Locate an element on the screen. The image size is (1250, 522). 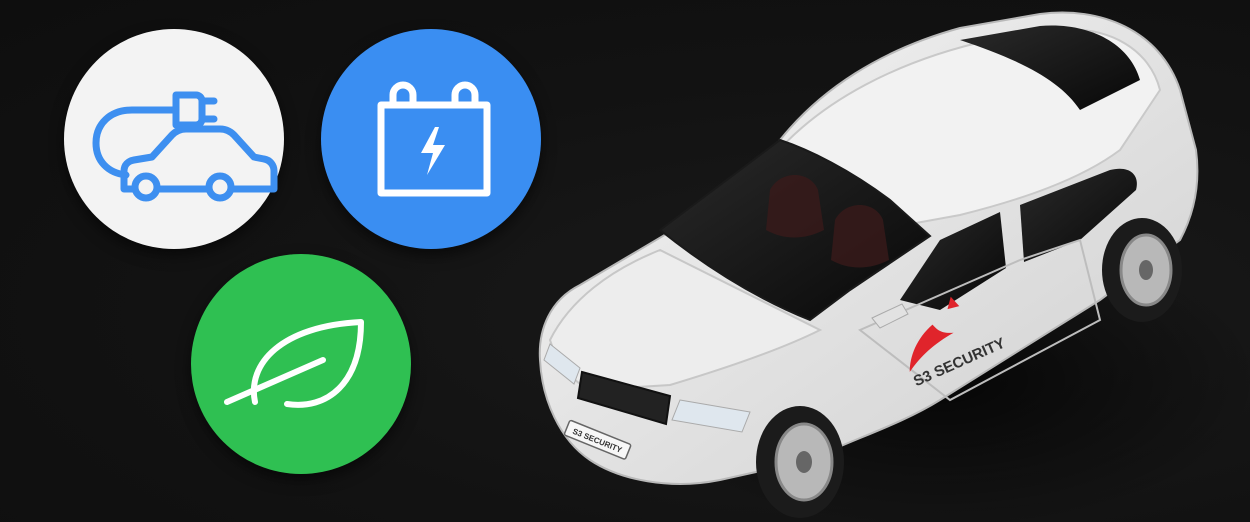
ev-charging-car-icon is located at coordinates (174, 139).